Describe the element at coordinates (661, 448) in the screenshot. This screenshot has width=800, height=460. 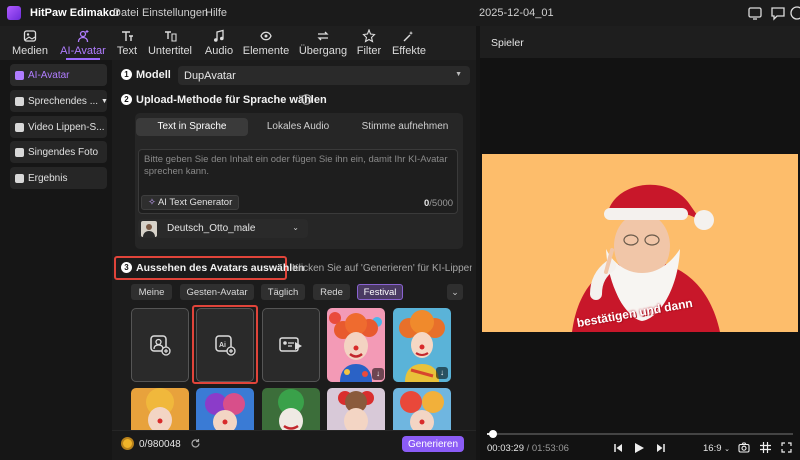
I see `skip-forward-icon` at that location.